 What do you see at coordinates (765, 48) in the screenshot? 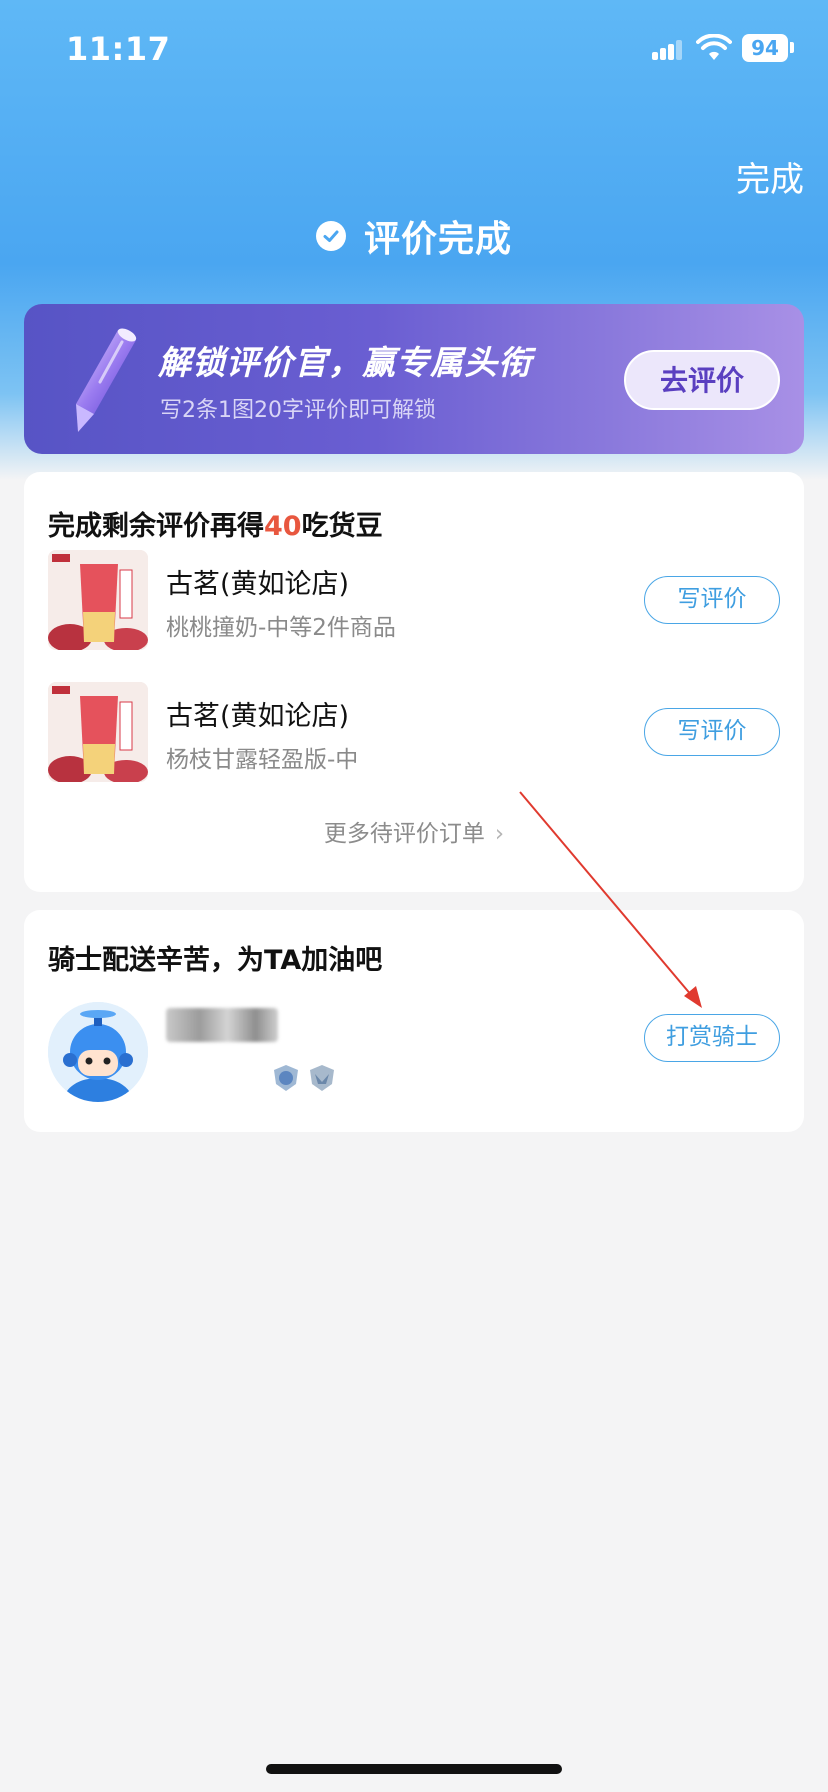
I see `battery-icon: 94` at bounding box center [765, 48].